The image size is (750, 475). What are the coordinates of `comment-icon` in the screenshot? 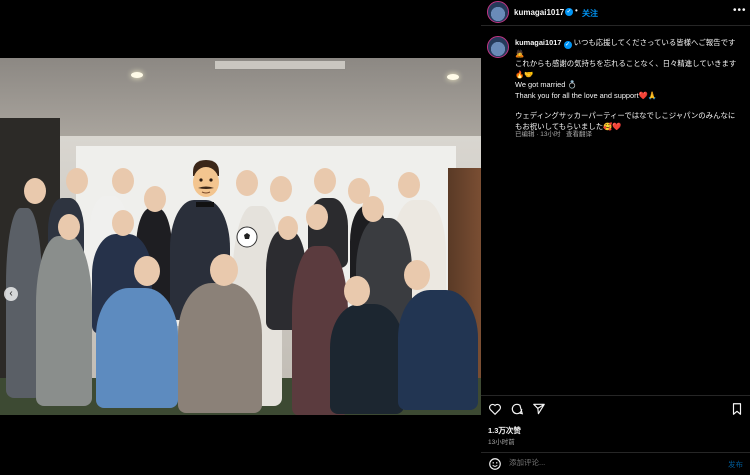 It's located at (517, 409).